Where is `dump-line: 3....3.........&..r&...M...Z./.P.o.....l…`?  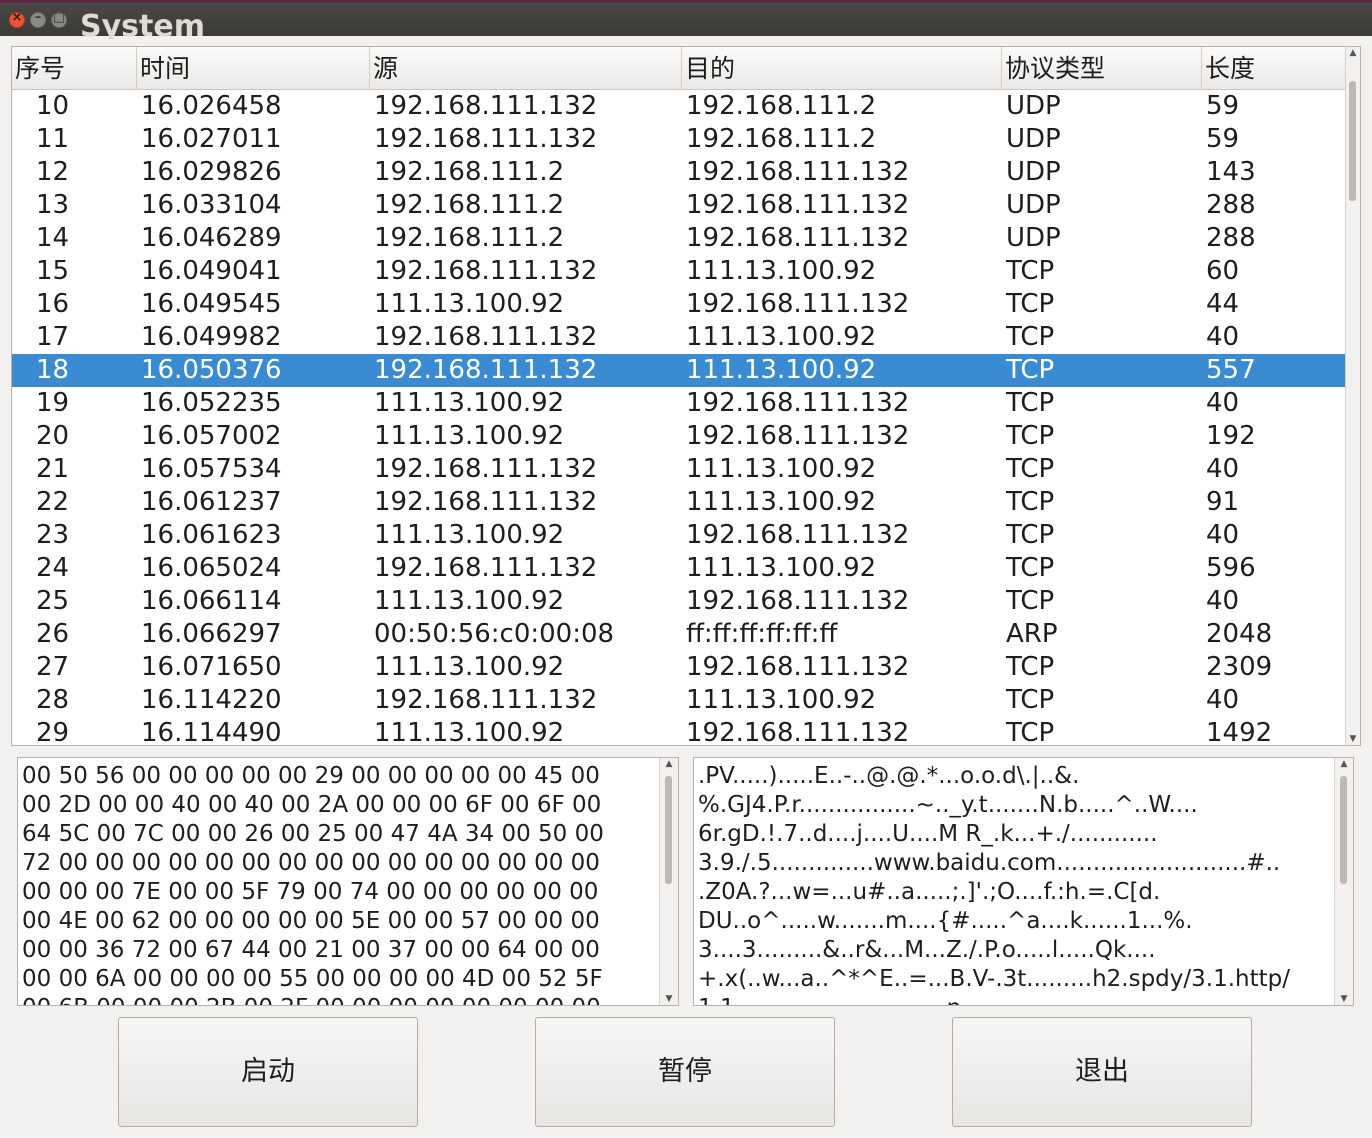
dump-line: 3....3.........&..r&...M...Z./.P.o.....l… is located at coordinates (927, 950).